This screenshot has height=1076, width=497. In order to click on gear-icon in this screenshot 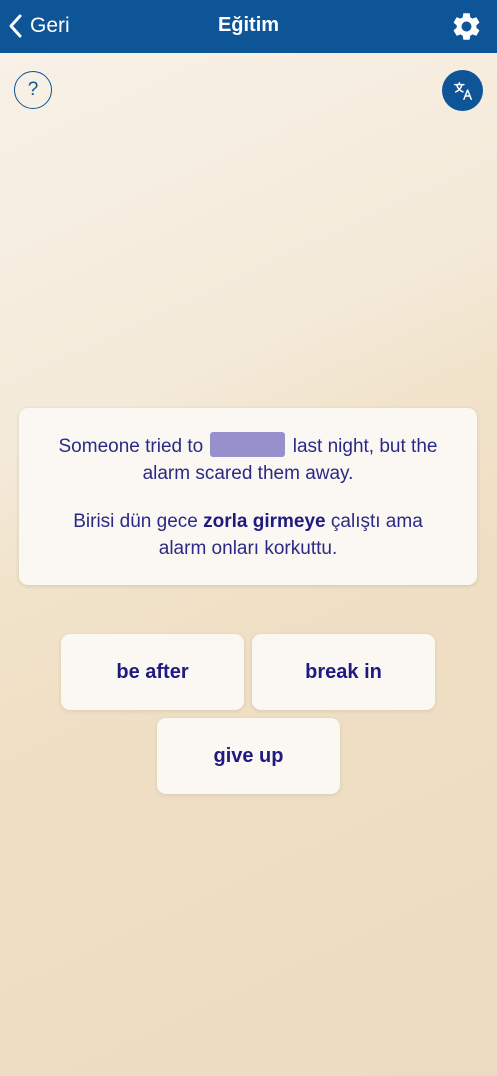, I will do `click(466, 26)`.